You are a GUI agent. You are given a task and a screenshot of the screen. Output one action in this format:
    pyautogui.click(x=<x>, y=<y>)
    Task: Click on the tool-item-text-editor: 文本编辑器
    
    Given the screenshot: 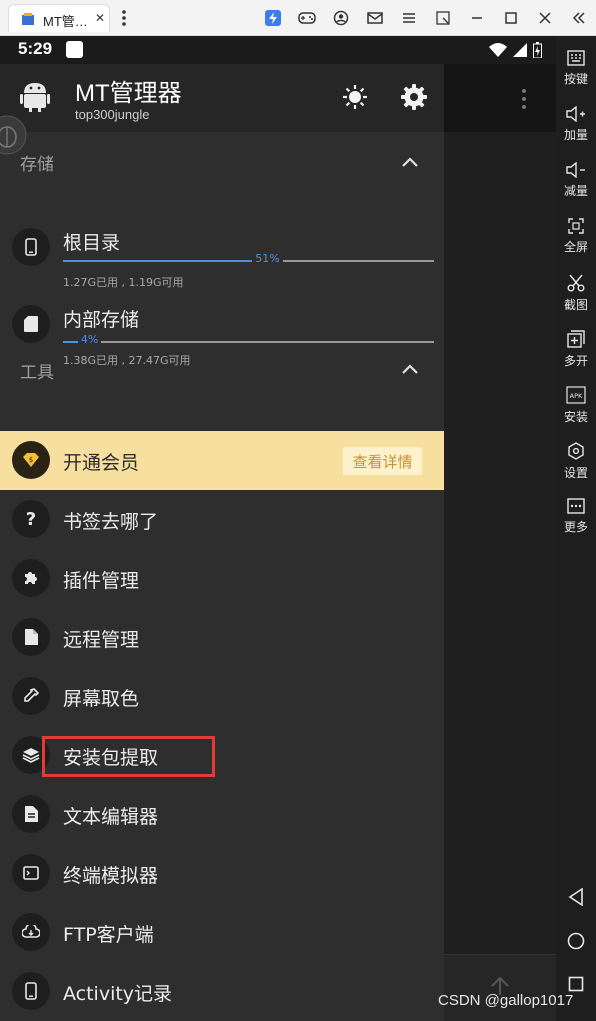 What is the action you would take?
    pyautogui.click(x=222, y=814)
    